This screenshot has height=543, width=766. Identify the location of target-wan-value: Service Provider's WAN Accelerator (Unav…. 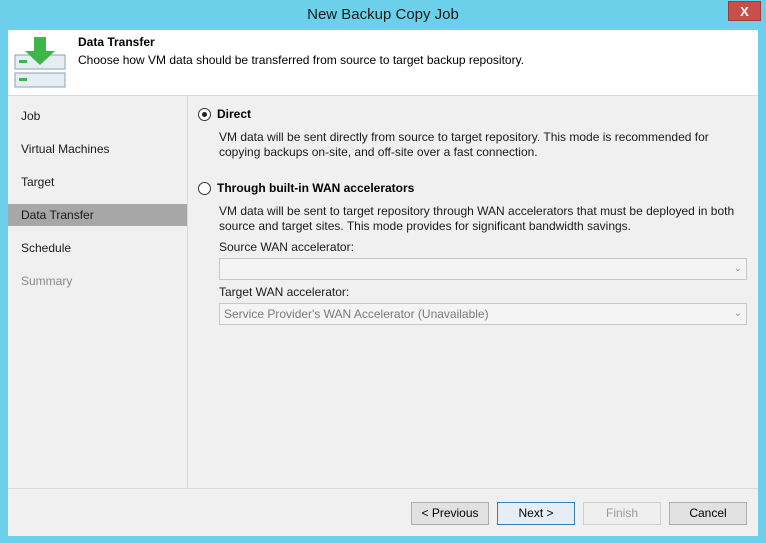
(356, 314).